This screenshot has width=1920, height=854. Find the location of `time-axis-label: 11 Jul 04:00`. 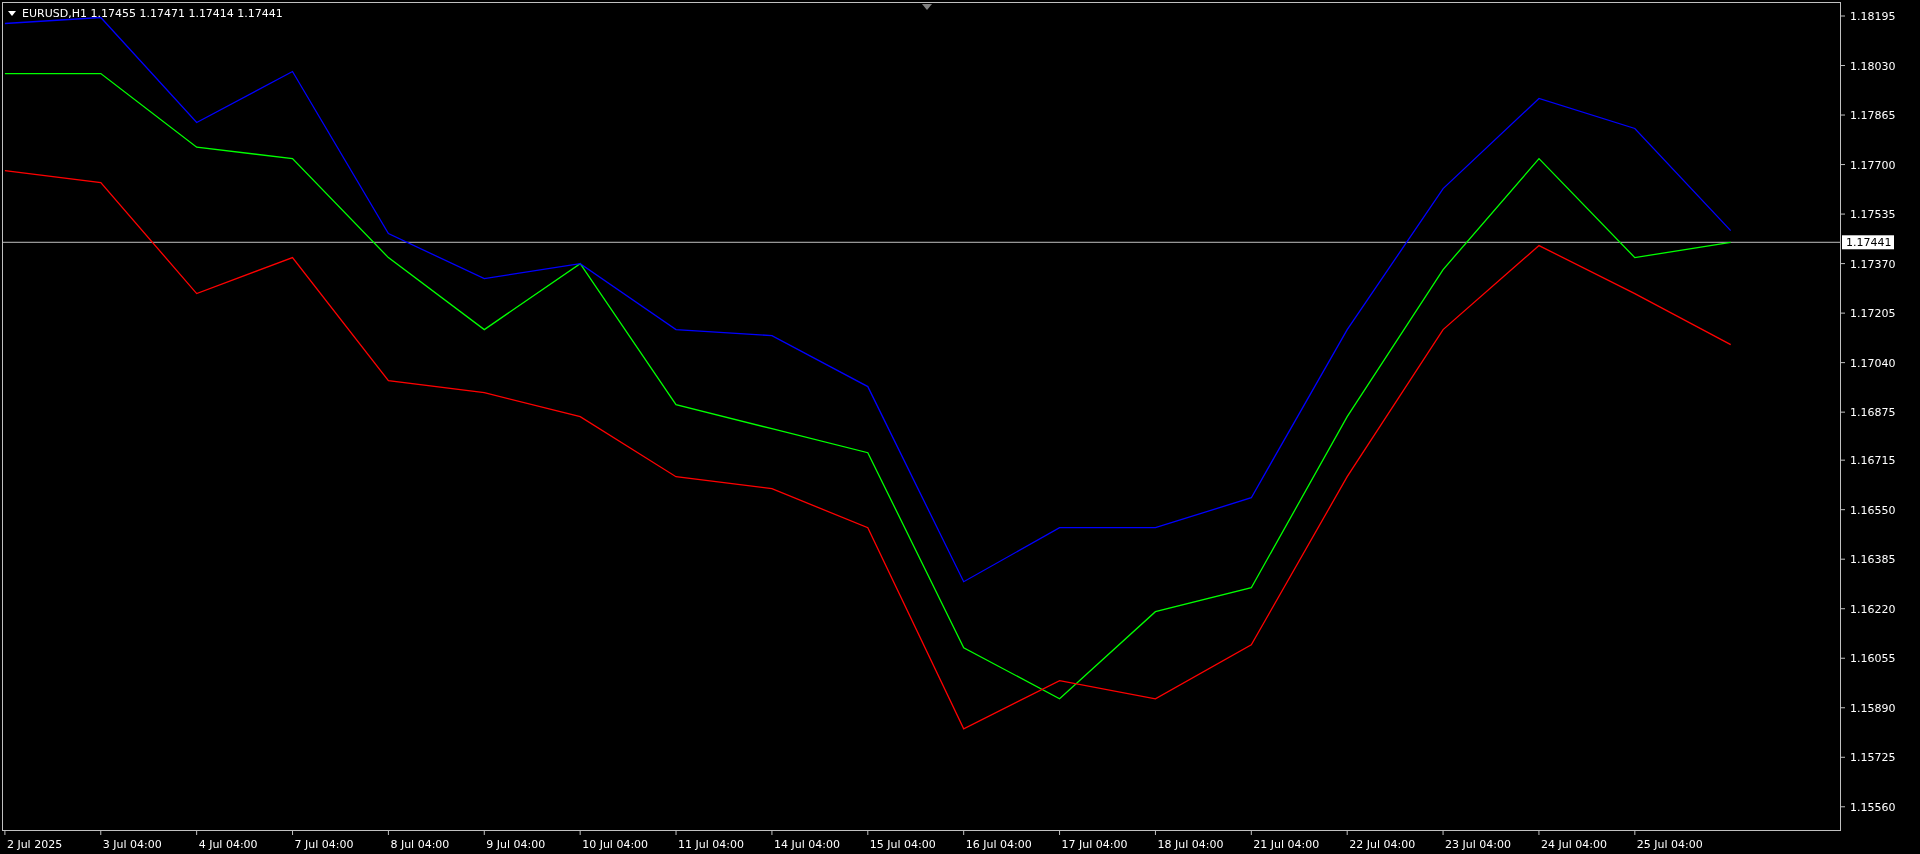

time-axis-label: 11 Jul 04:00 is located at coordinates (711, 844).